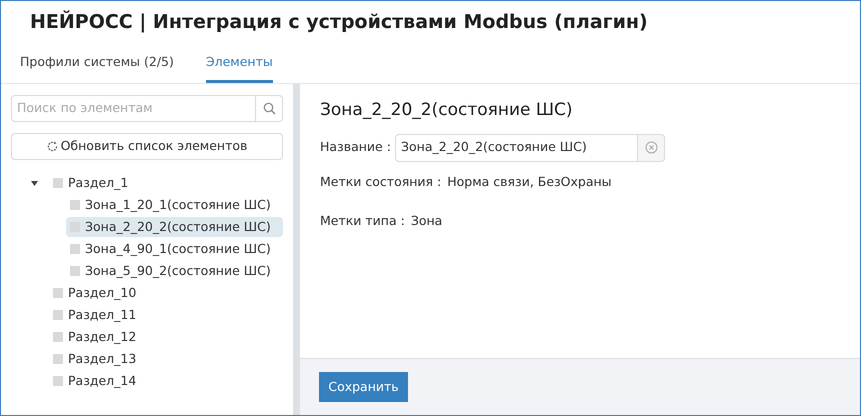  What do you see at coordinates (269, 108) in the screenshot?
I see `search-icon` at bounding box center [269, 108].